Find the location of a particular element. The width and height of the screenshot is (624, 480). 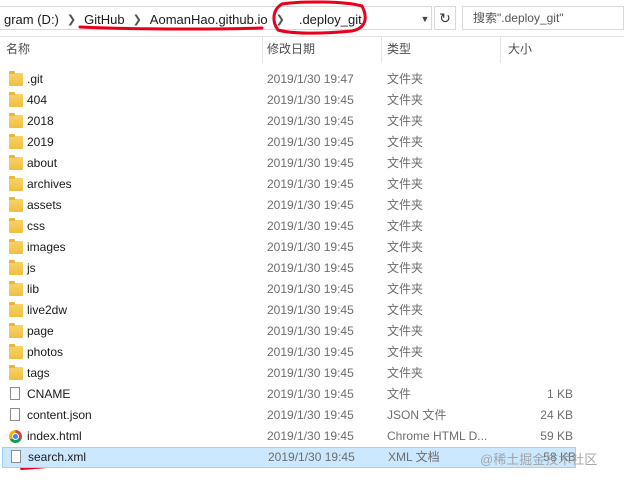

file-size: 59 KB is located at coordinates (556, 436).